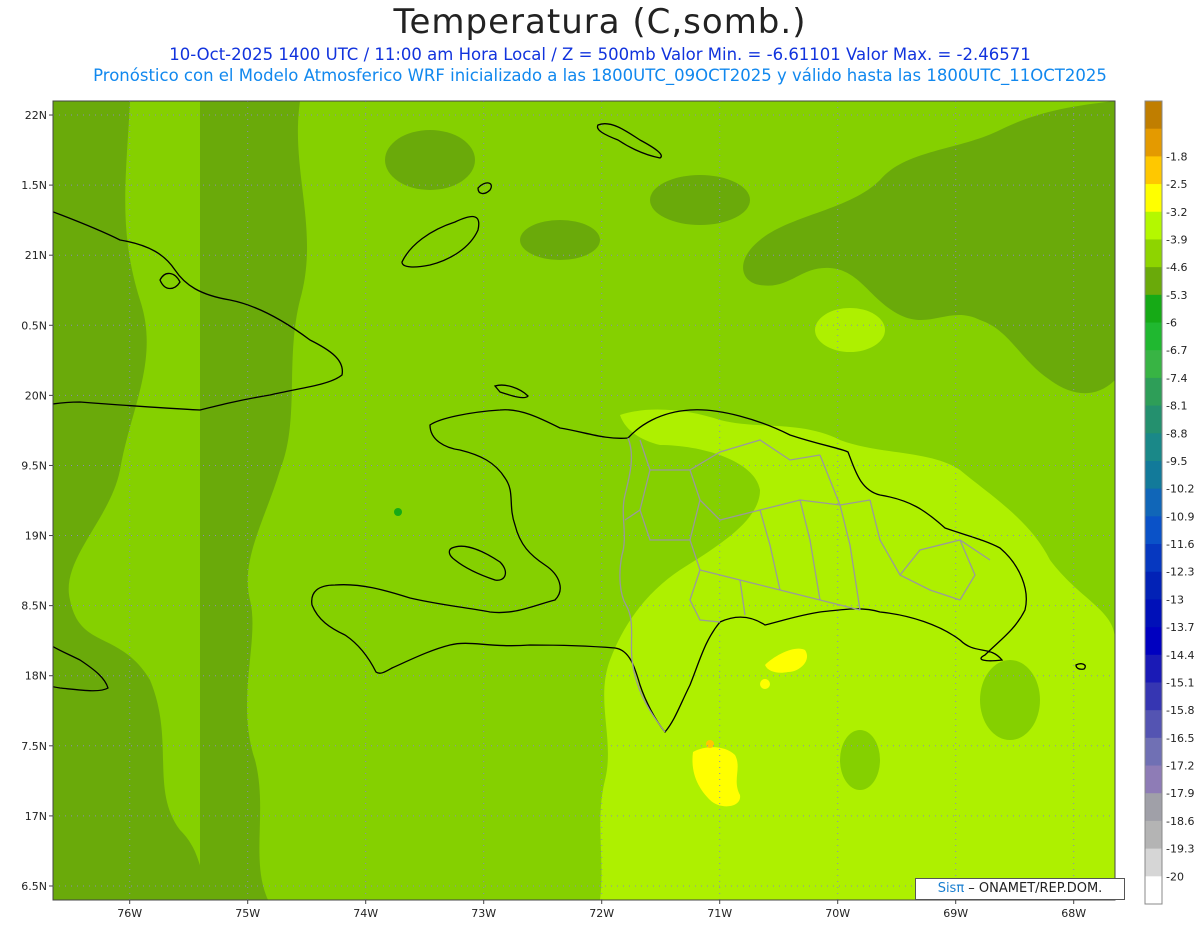  I want to click on legend-label: -3.2, so click(1176, 212).